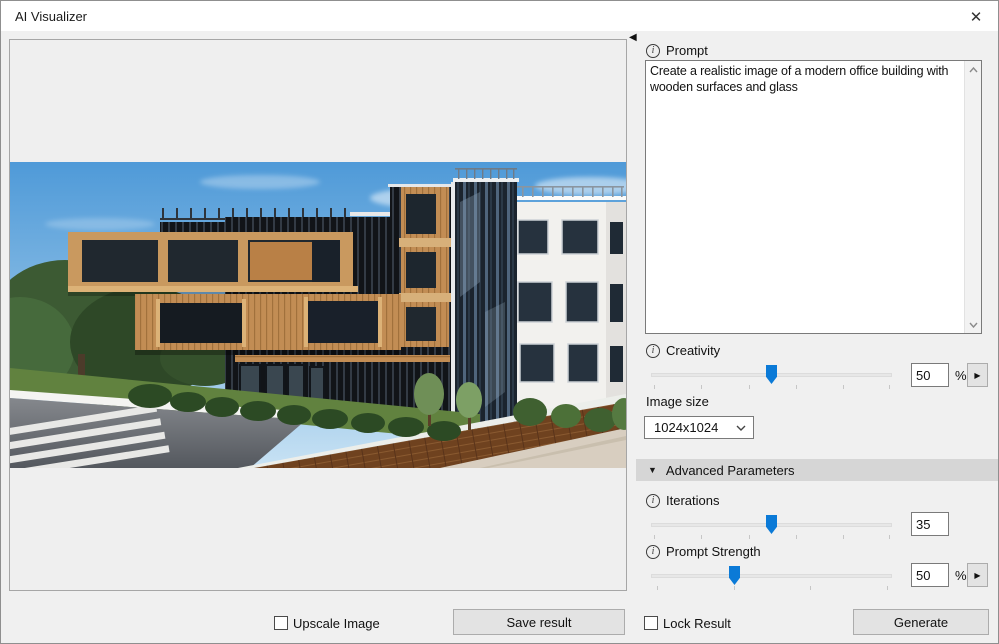 Image resolution: width=999 pixels, height=644 pixels. I want to click on expander-down-icon: ▼, so click(652, 470).